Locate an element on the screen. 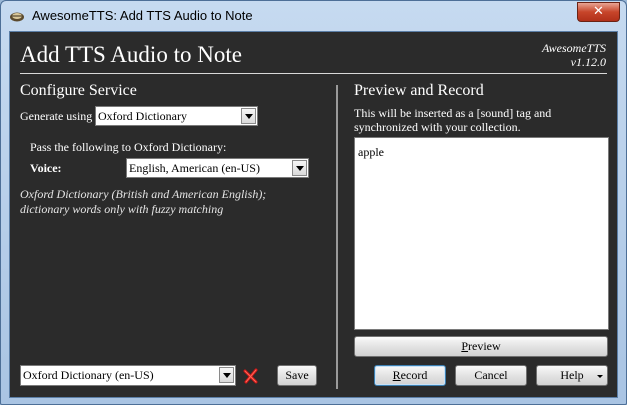 The height and width of the screenshot is (405, 627). title-bar: AwesomeTTS: Add TTS Audio to Note ✕ is located at coordinates (313, 16).